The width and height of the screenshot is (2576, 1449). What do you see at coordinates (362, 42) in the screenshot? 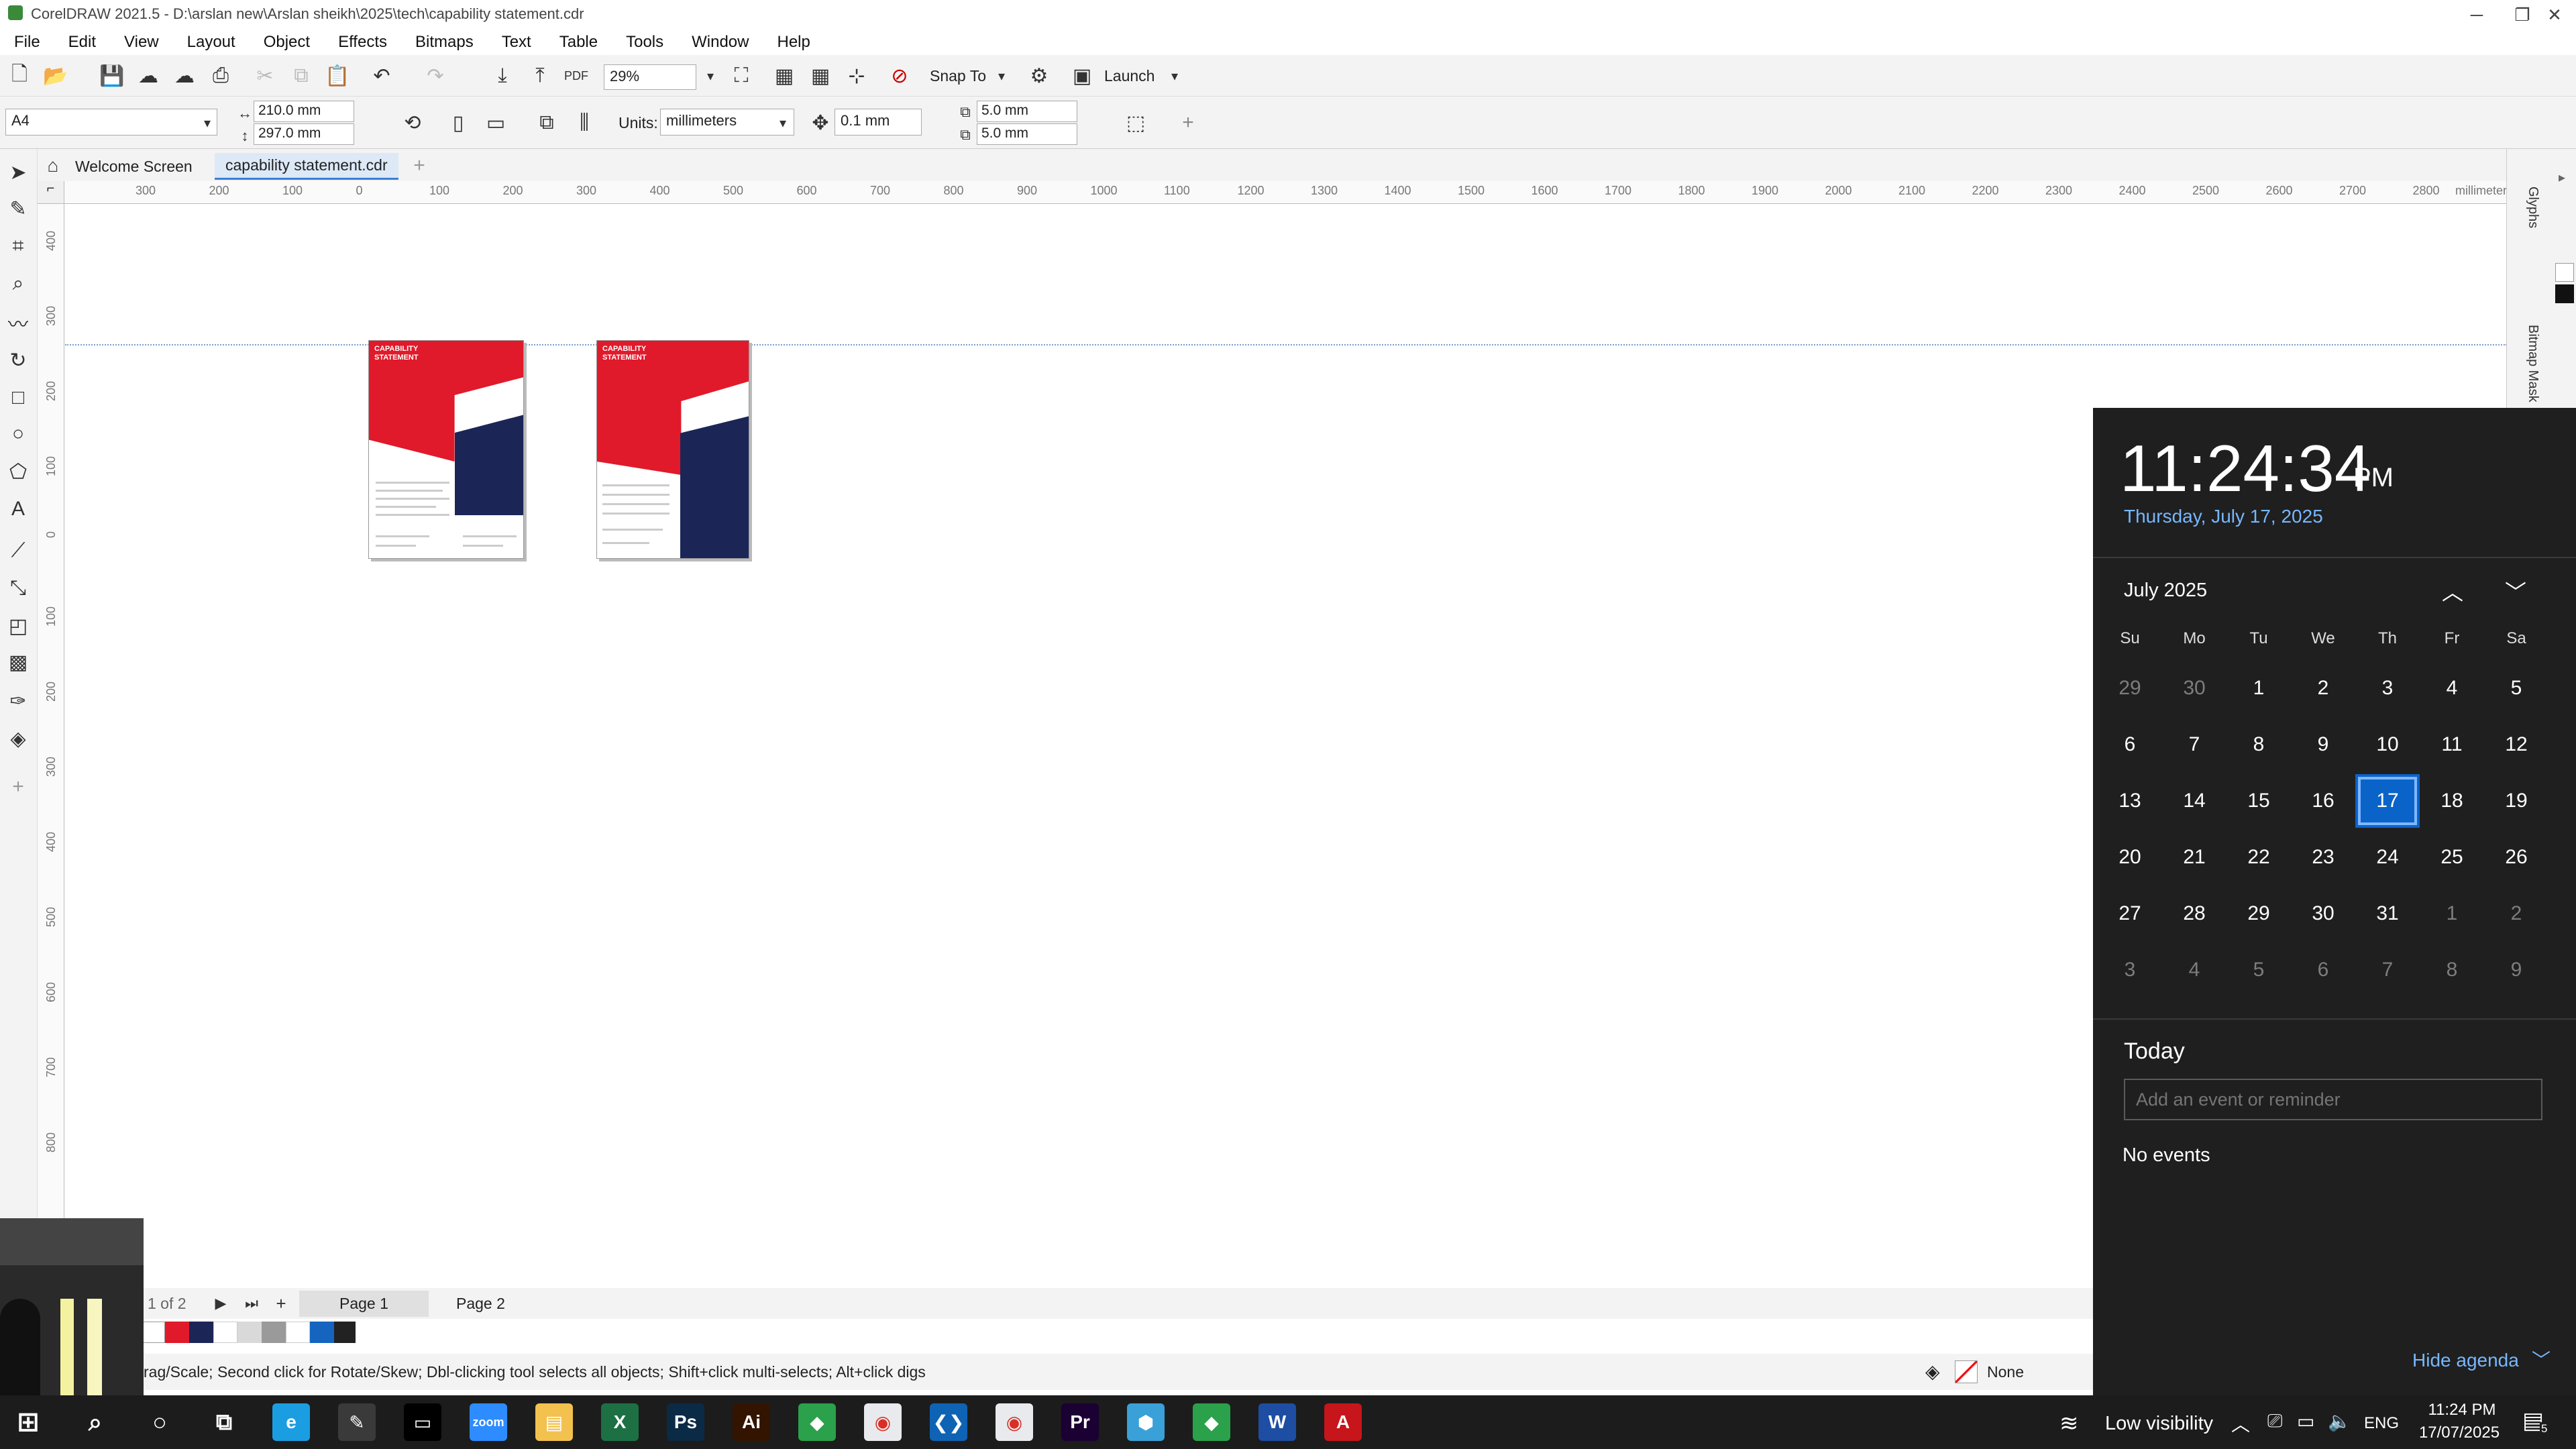
I see `menu-effects: Effects` at bounding box center [362, 42].